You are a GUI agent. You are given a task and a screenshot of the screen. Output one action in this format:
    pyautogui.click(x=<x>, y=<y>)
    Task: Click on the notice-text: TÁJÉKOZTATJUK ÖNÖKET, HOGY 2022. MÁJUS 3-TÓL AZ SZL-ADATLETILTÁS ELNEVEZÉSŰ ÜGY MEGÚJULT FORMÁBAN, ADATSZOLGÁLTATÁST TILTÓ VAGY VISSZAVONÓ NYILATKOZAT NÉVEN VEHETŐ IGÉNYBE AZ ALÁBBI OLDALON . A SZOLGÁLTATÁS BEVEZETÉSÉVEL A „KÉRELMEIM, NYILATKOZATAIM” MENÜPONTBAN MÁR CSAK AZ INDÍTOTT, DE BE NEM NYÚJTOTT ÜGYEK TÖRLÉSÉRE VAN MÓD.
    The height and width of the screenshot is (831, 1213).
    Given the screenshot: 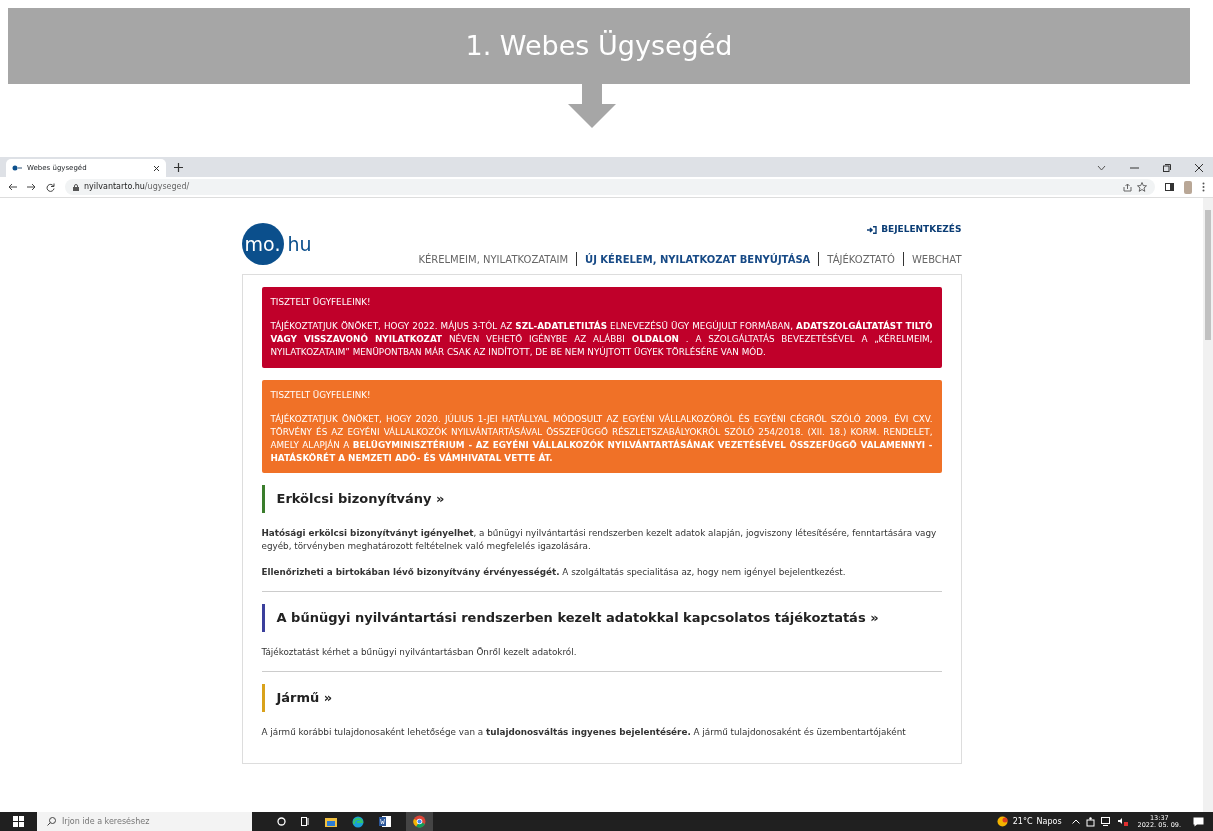 What is the action you would take?
    pyautogui.click(x=601, y=339)
    